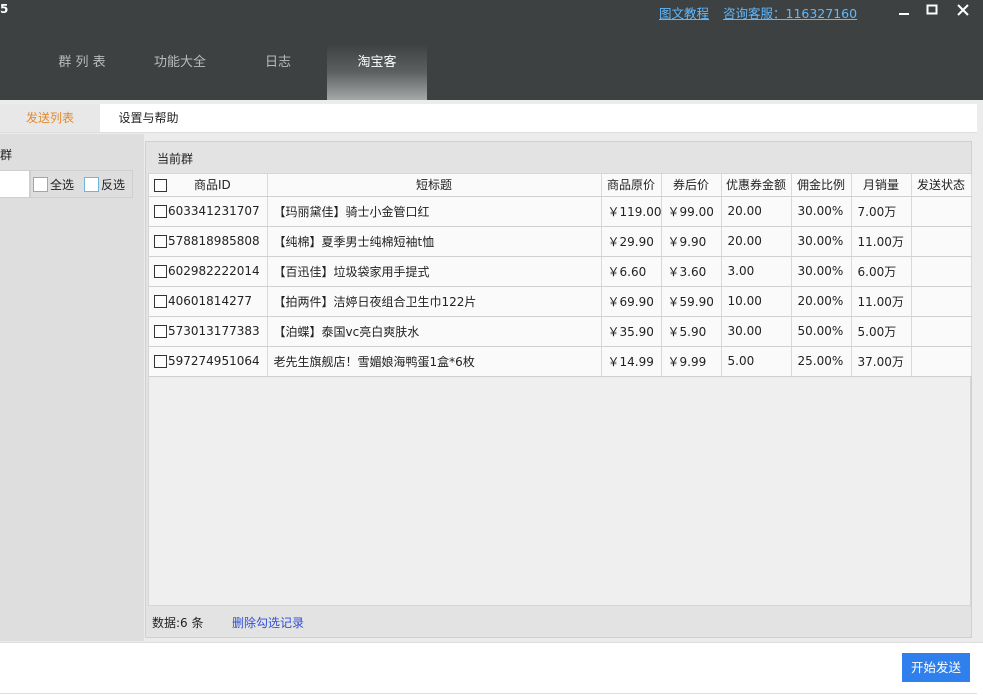  What do you see at coordinates (148, 118) in the screenshot?
I see `tab-settings-help: 设置与帮助` at bounding box center [148, 118].